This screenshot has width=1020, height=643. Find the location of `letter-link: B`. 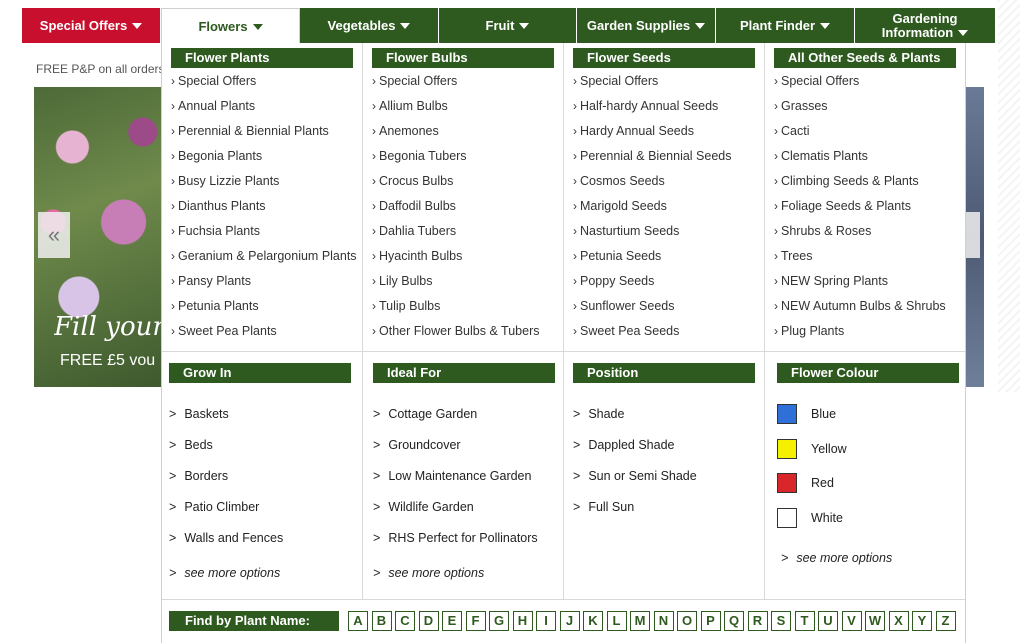

letter-link: B is located at coordinates (381, 621).